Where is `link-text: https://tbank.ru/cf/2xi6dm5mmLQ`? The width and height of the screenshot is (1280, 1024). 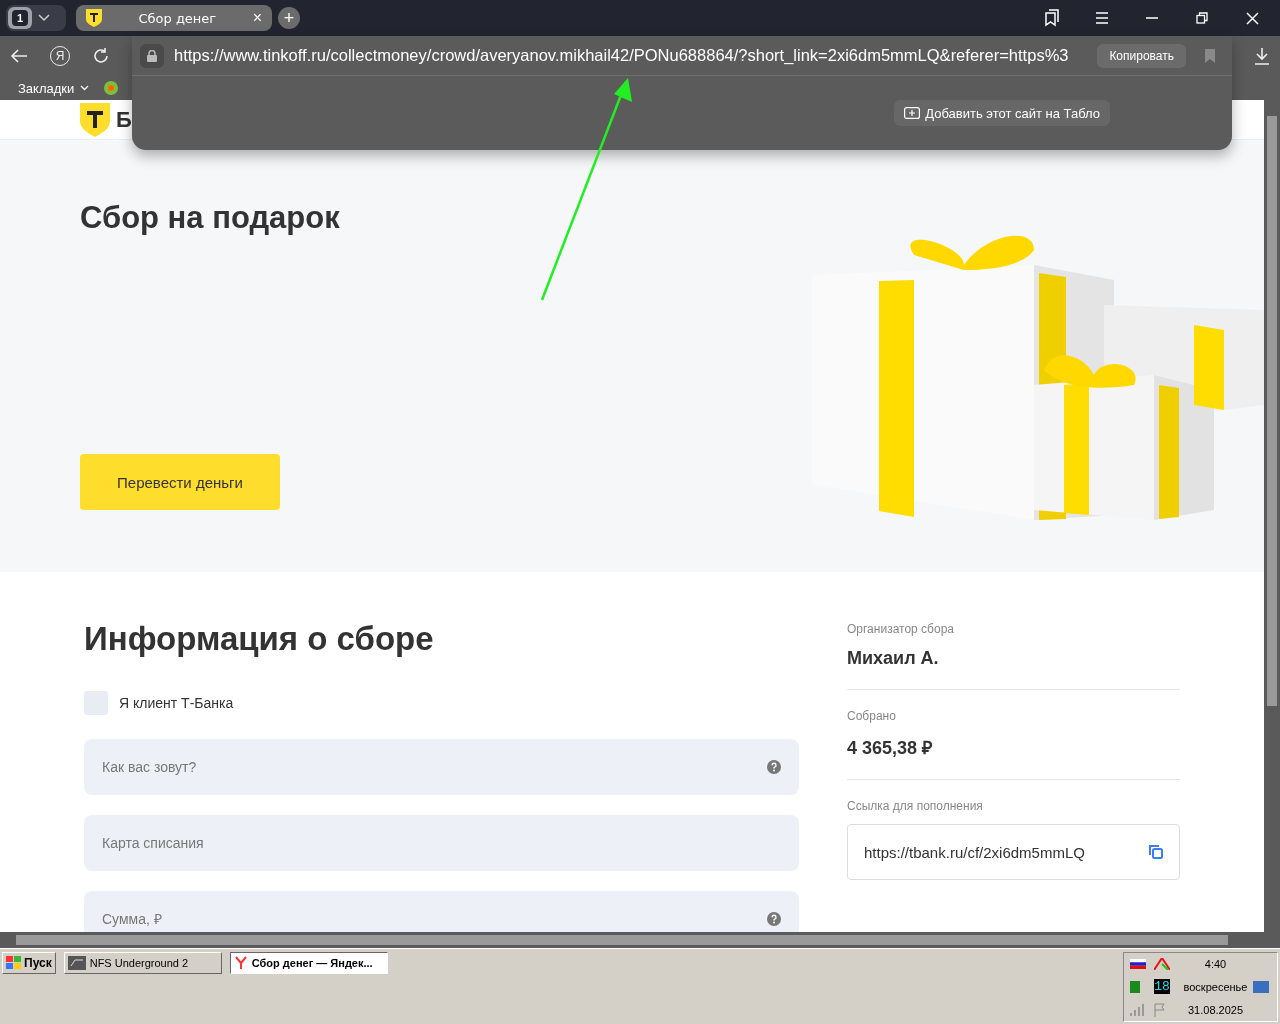 link-text: https://tbank.ru/cf/2xi6dm5mmLQ is located at coordinates (974, 852).